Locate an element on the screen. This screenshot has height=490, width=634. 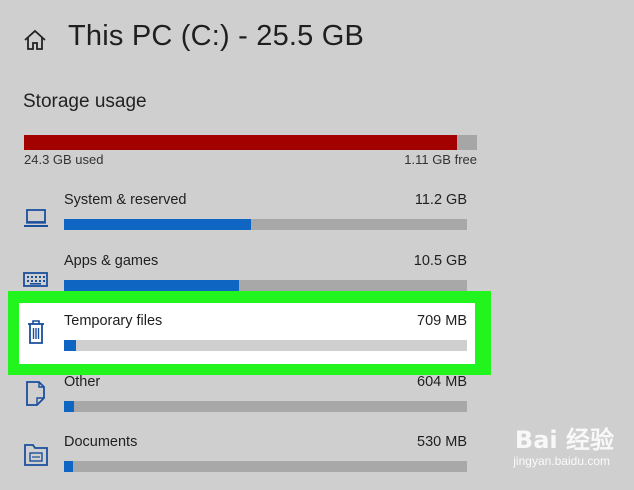
trash-icon is located at coordinates (36, 331).